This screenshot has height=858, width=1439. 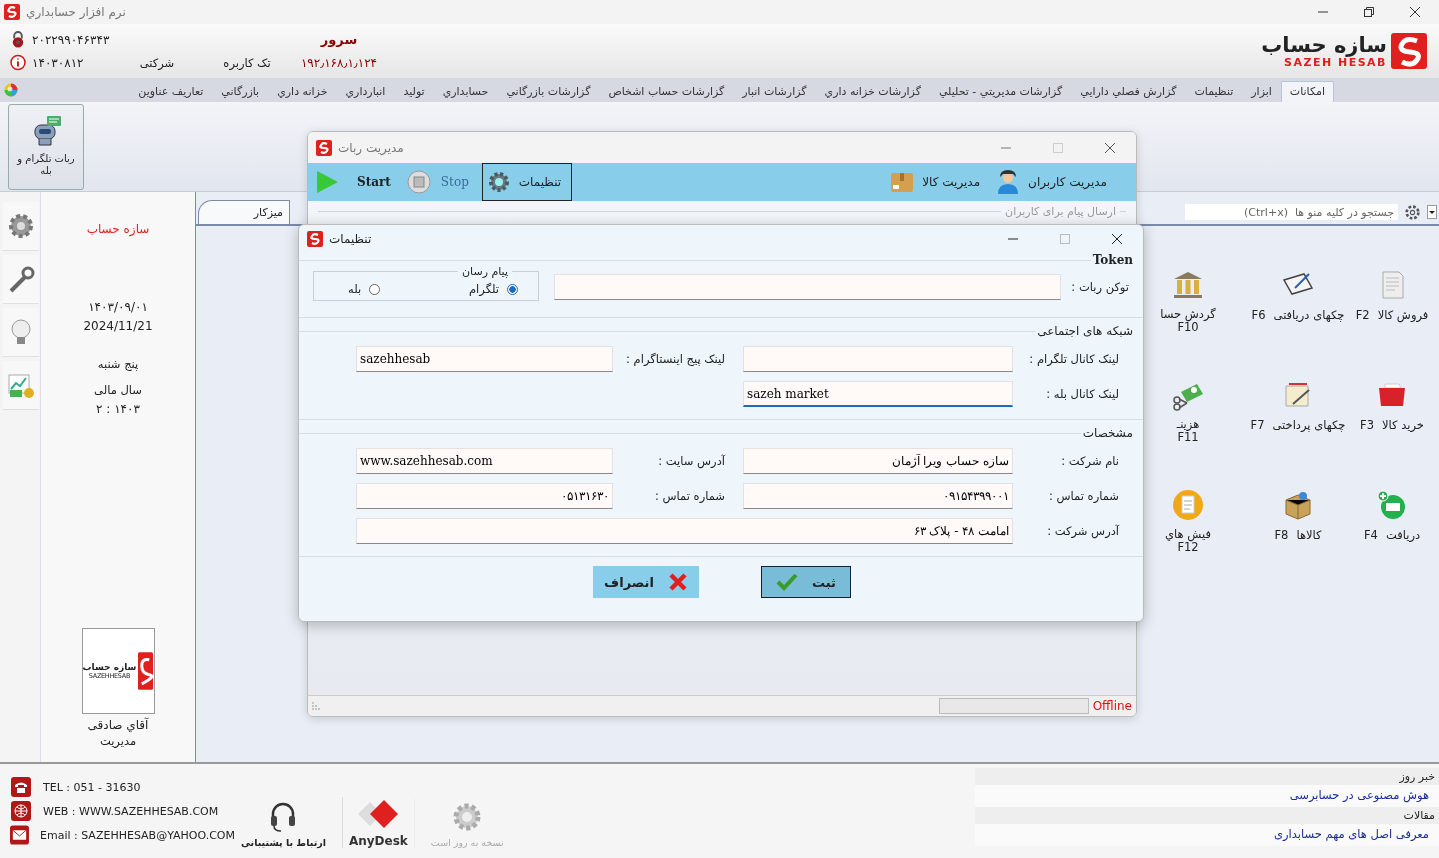 What do you see at coordinates (118, 364) in the screenshot?
I see `weekday: پنج شنبه` at bounding box center [118, 364].